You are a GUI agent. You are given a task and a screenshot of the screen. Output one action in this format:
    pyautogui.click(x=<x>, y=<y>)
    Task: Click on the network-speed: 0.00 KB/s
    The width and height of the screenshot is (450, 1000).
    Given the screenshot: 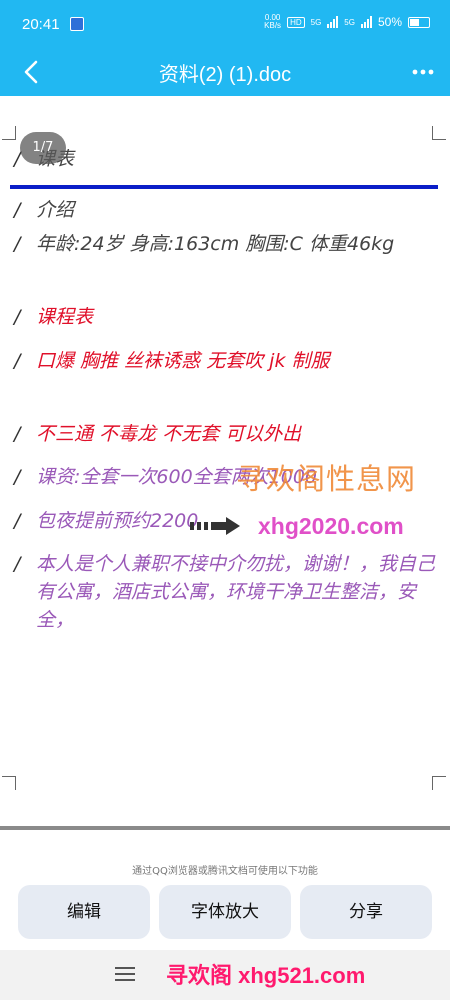 What is the action you would take?
    pyautogui.click(x=272, y=22)
    